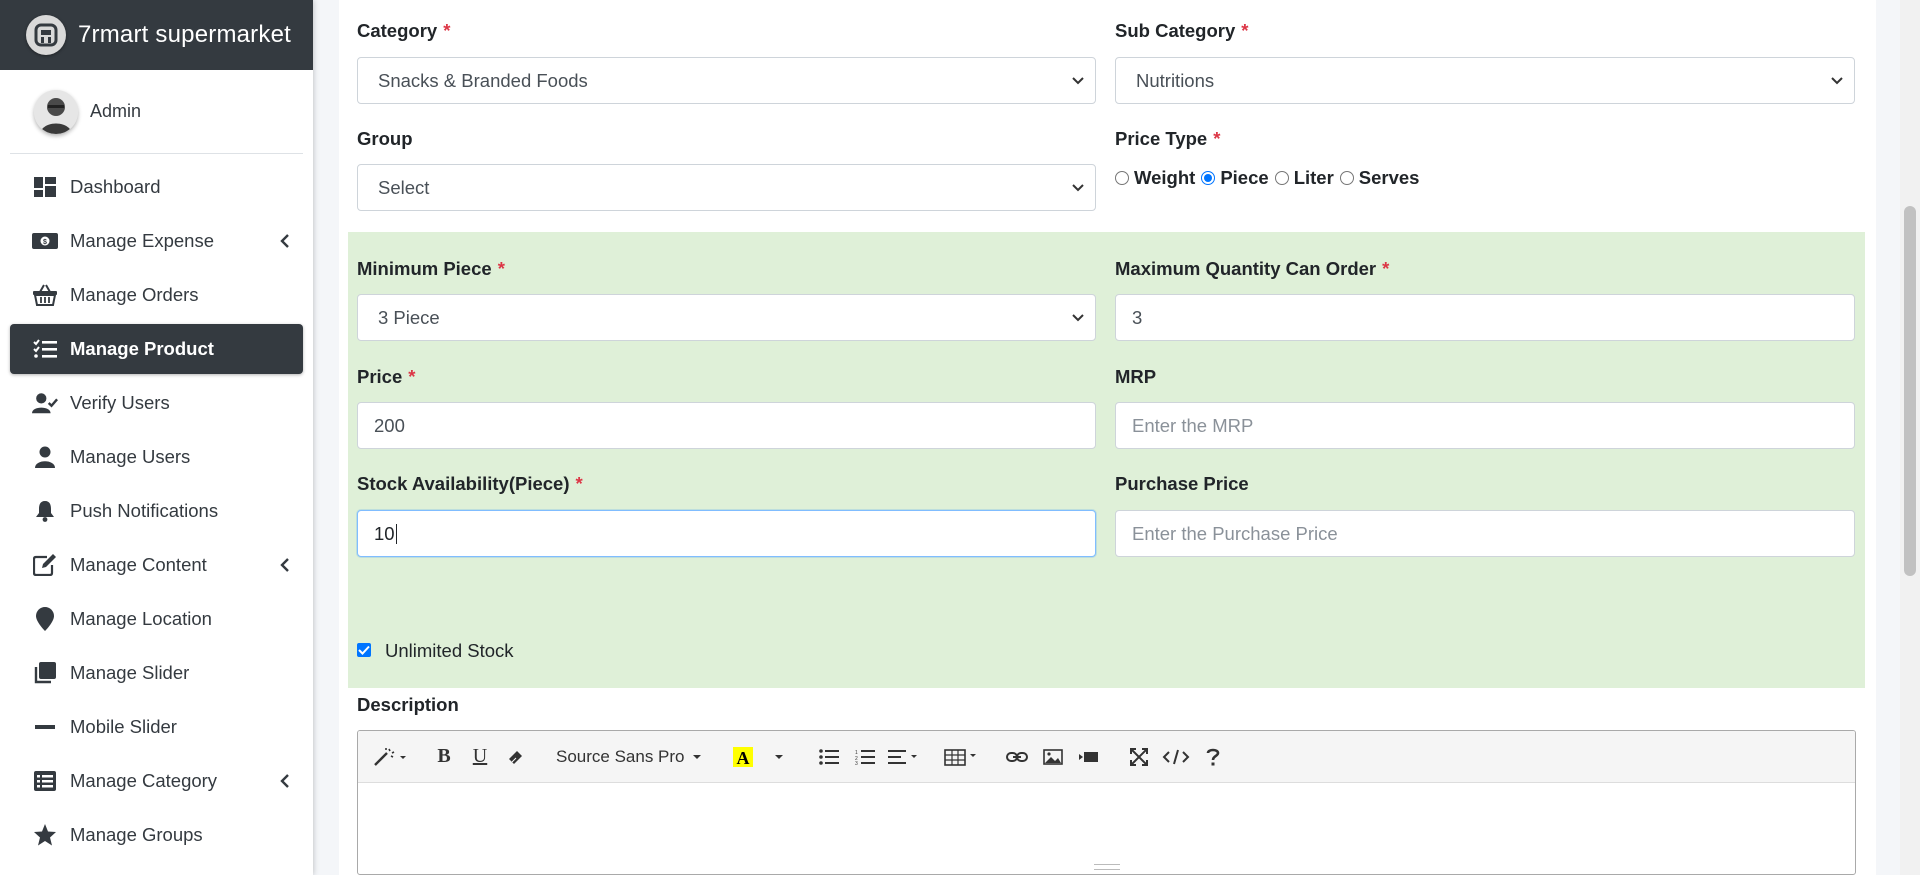 Image resolution: width=1920 pixels, height=875 pixels. What do you see at coordinates (45, 187) in the screenshot?
I see `dashboard-icon` at bounding box center [45, 187].